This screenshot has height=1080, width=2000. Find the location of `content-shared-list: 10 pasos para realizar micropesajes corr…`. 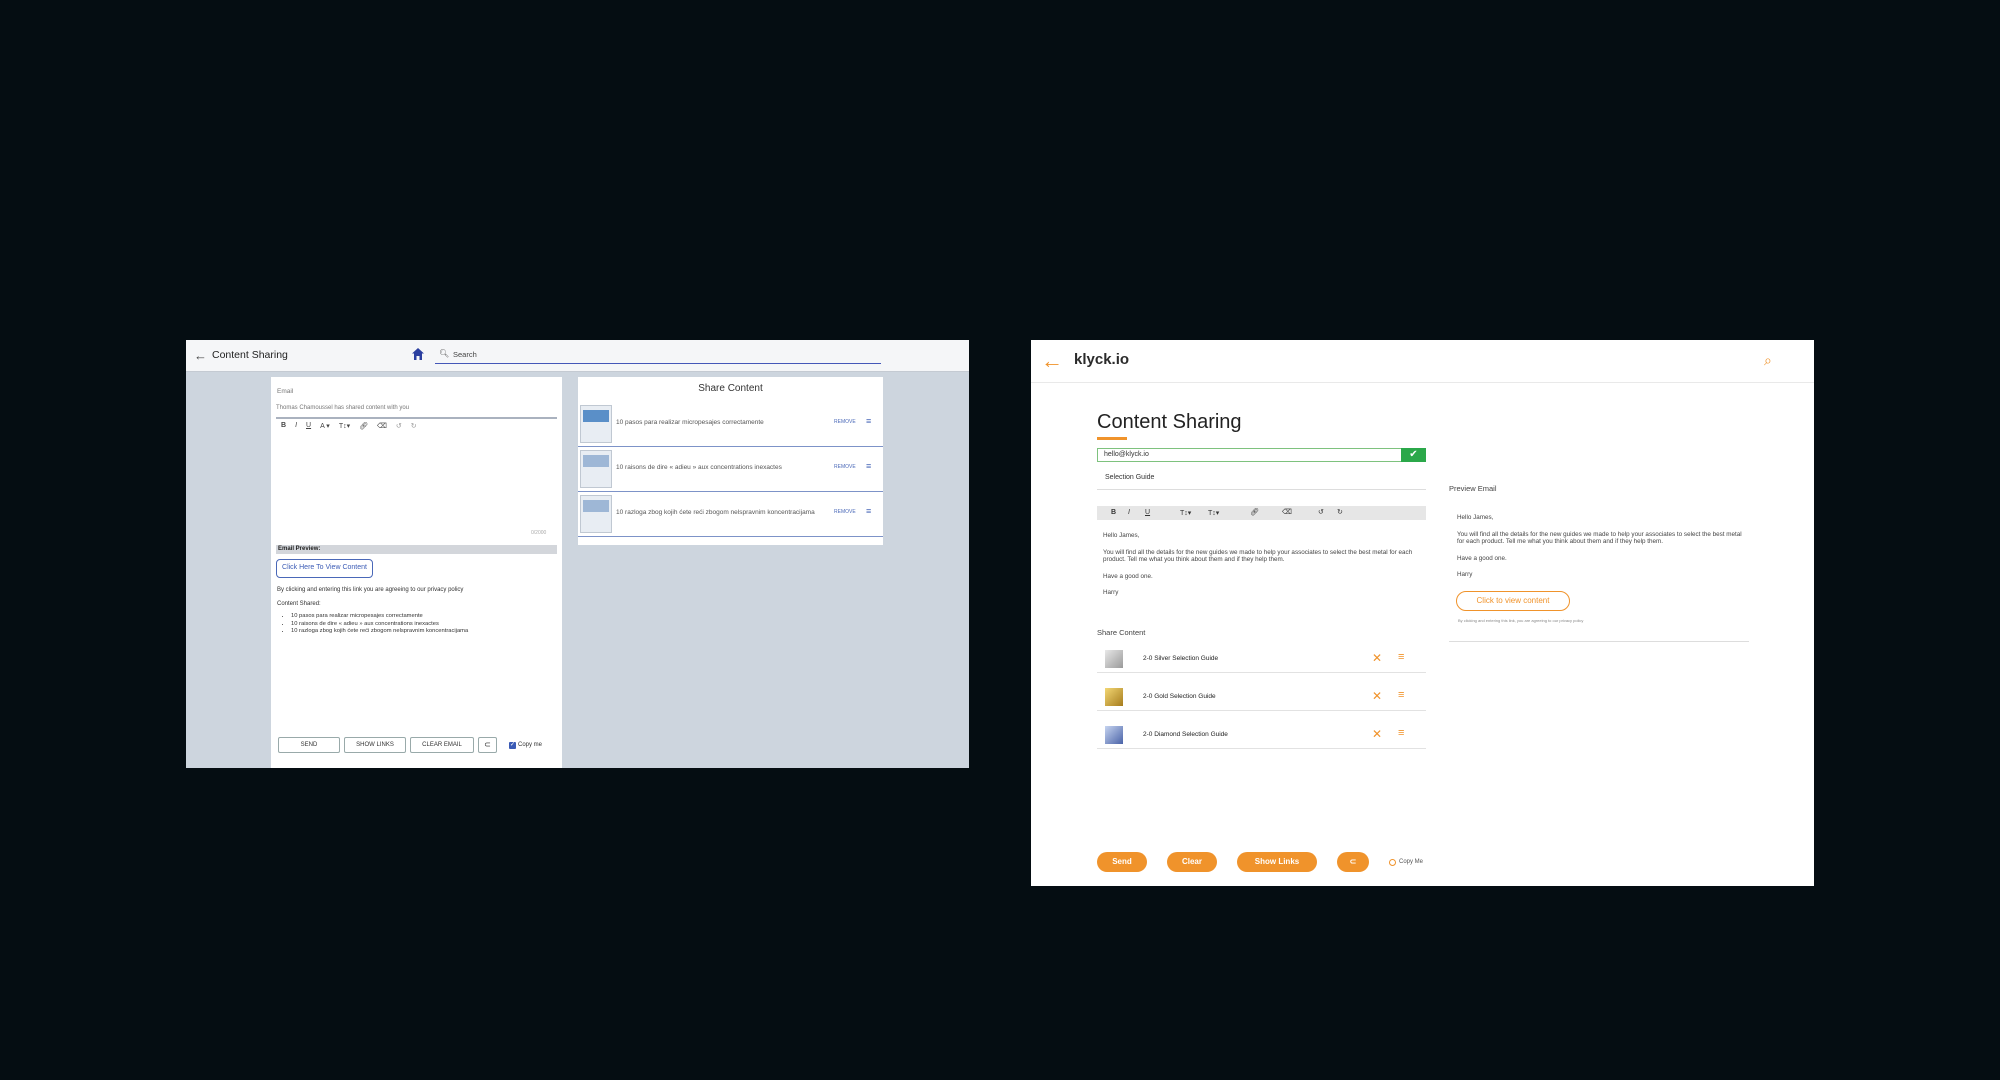

content-shared-list: 10 pasos para realizar micropesajes corr… is located at coordinates (372, 624).